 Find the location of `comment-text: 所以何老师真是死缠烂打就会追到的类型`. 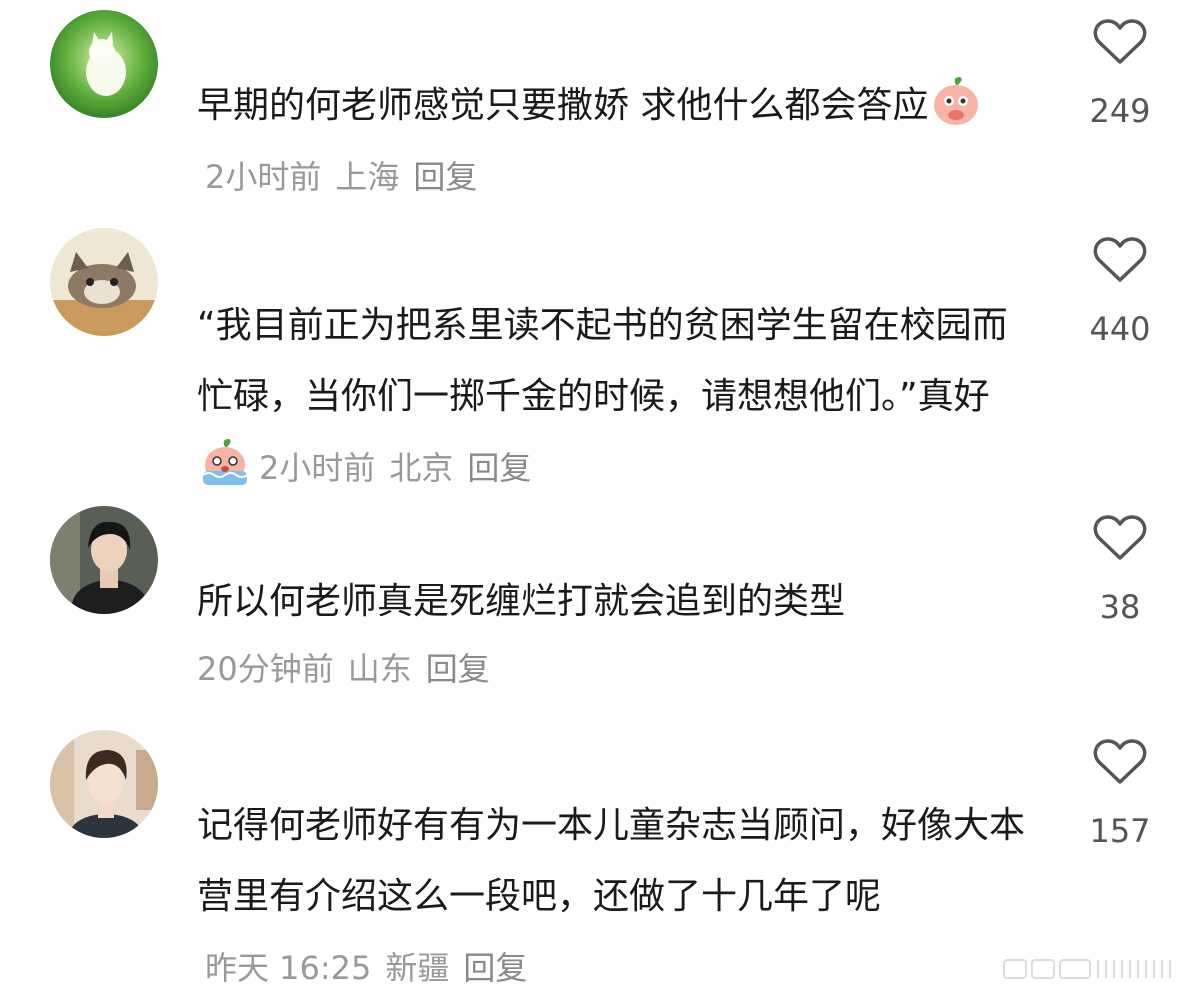

comment-text: 所以何老师真是死缠烂打就会追到的类型 is located at coordinates (612, 601).